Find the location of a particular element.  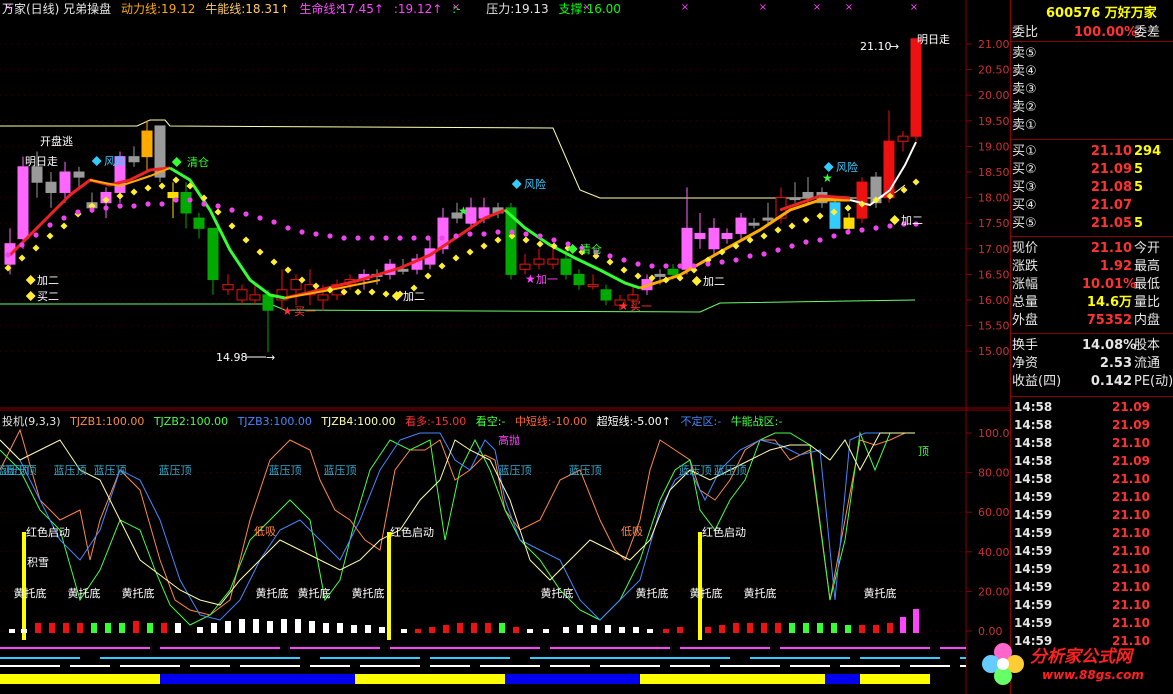

quote-label: 卖③ is located at coordinates (1024, 89).